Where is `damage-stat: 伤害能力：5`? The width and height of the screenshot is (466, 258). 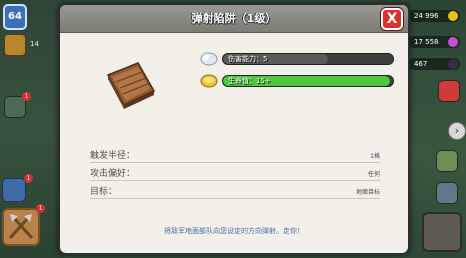
damage-stat: 伤害能力：5 is located at coordinates (300, 59).